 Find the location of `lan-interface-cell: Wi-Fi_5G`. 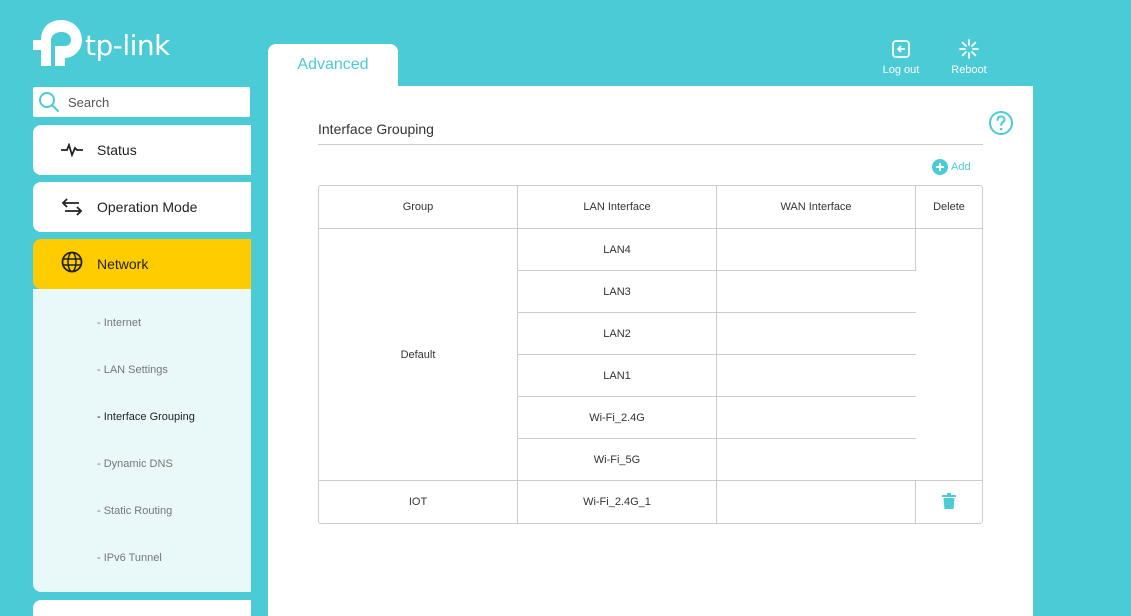

lan-interface-cell: Wi-Fi_5G is located at coordinates (617, 460).